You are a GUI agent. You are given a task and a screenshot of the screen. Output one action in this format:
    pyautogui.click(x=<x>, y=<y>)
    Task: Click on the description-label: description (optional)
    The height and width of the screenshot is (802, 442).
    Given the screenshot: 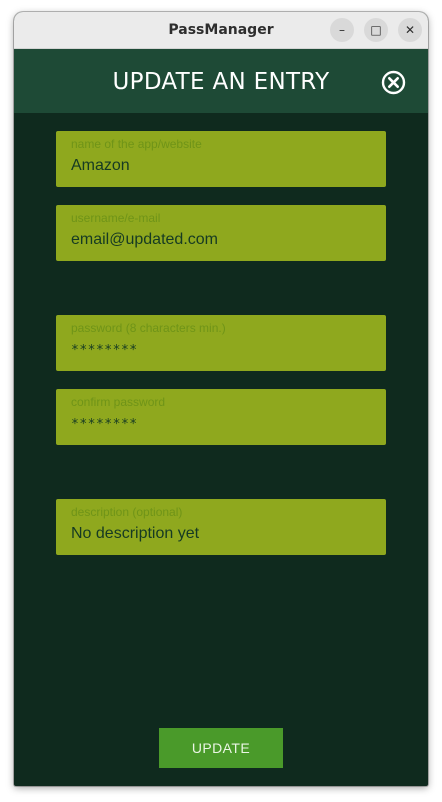 What is the action you would take?
    pyautogui.click(x=127, y=512)
    